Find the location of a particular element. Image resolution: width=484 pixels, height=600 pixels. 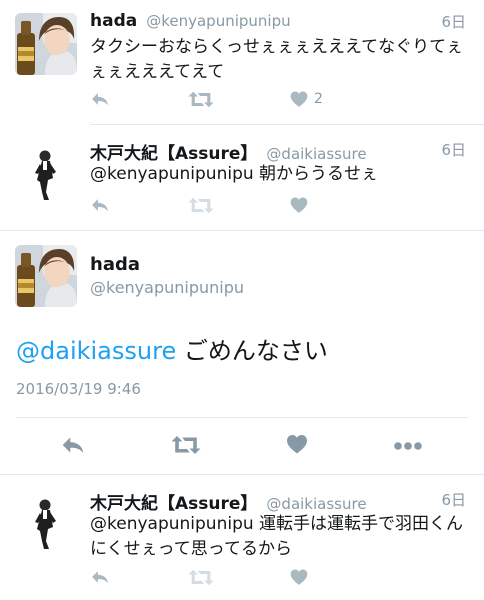

more-button is located at coordinates (408, 446).